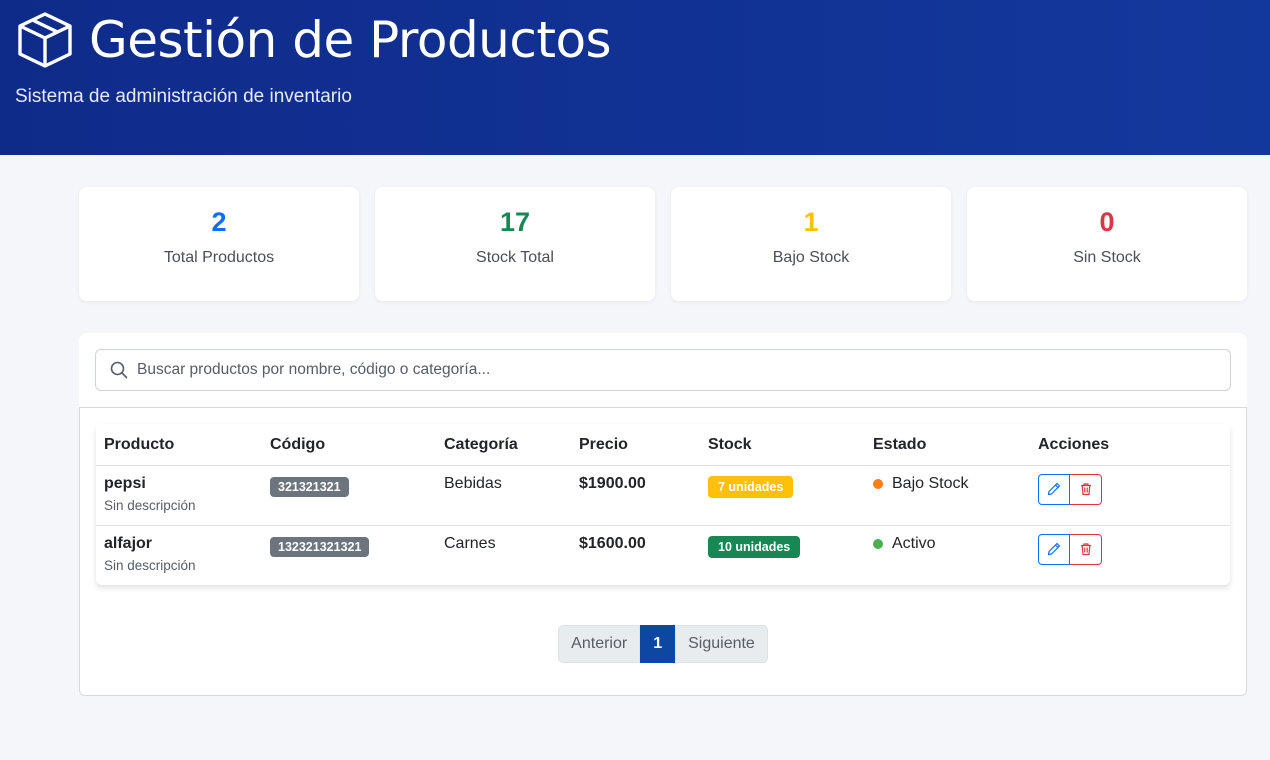 This screenshot has height=760, width=1270. What do you see at coordinates (219, 222) in the screenshot?
I see `stat-value: 2` at bounding box center [219, 222].